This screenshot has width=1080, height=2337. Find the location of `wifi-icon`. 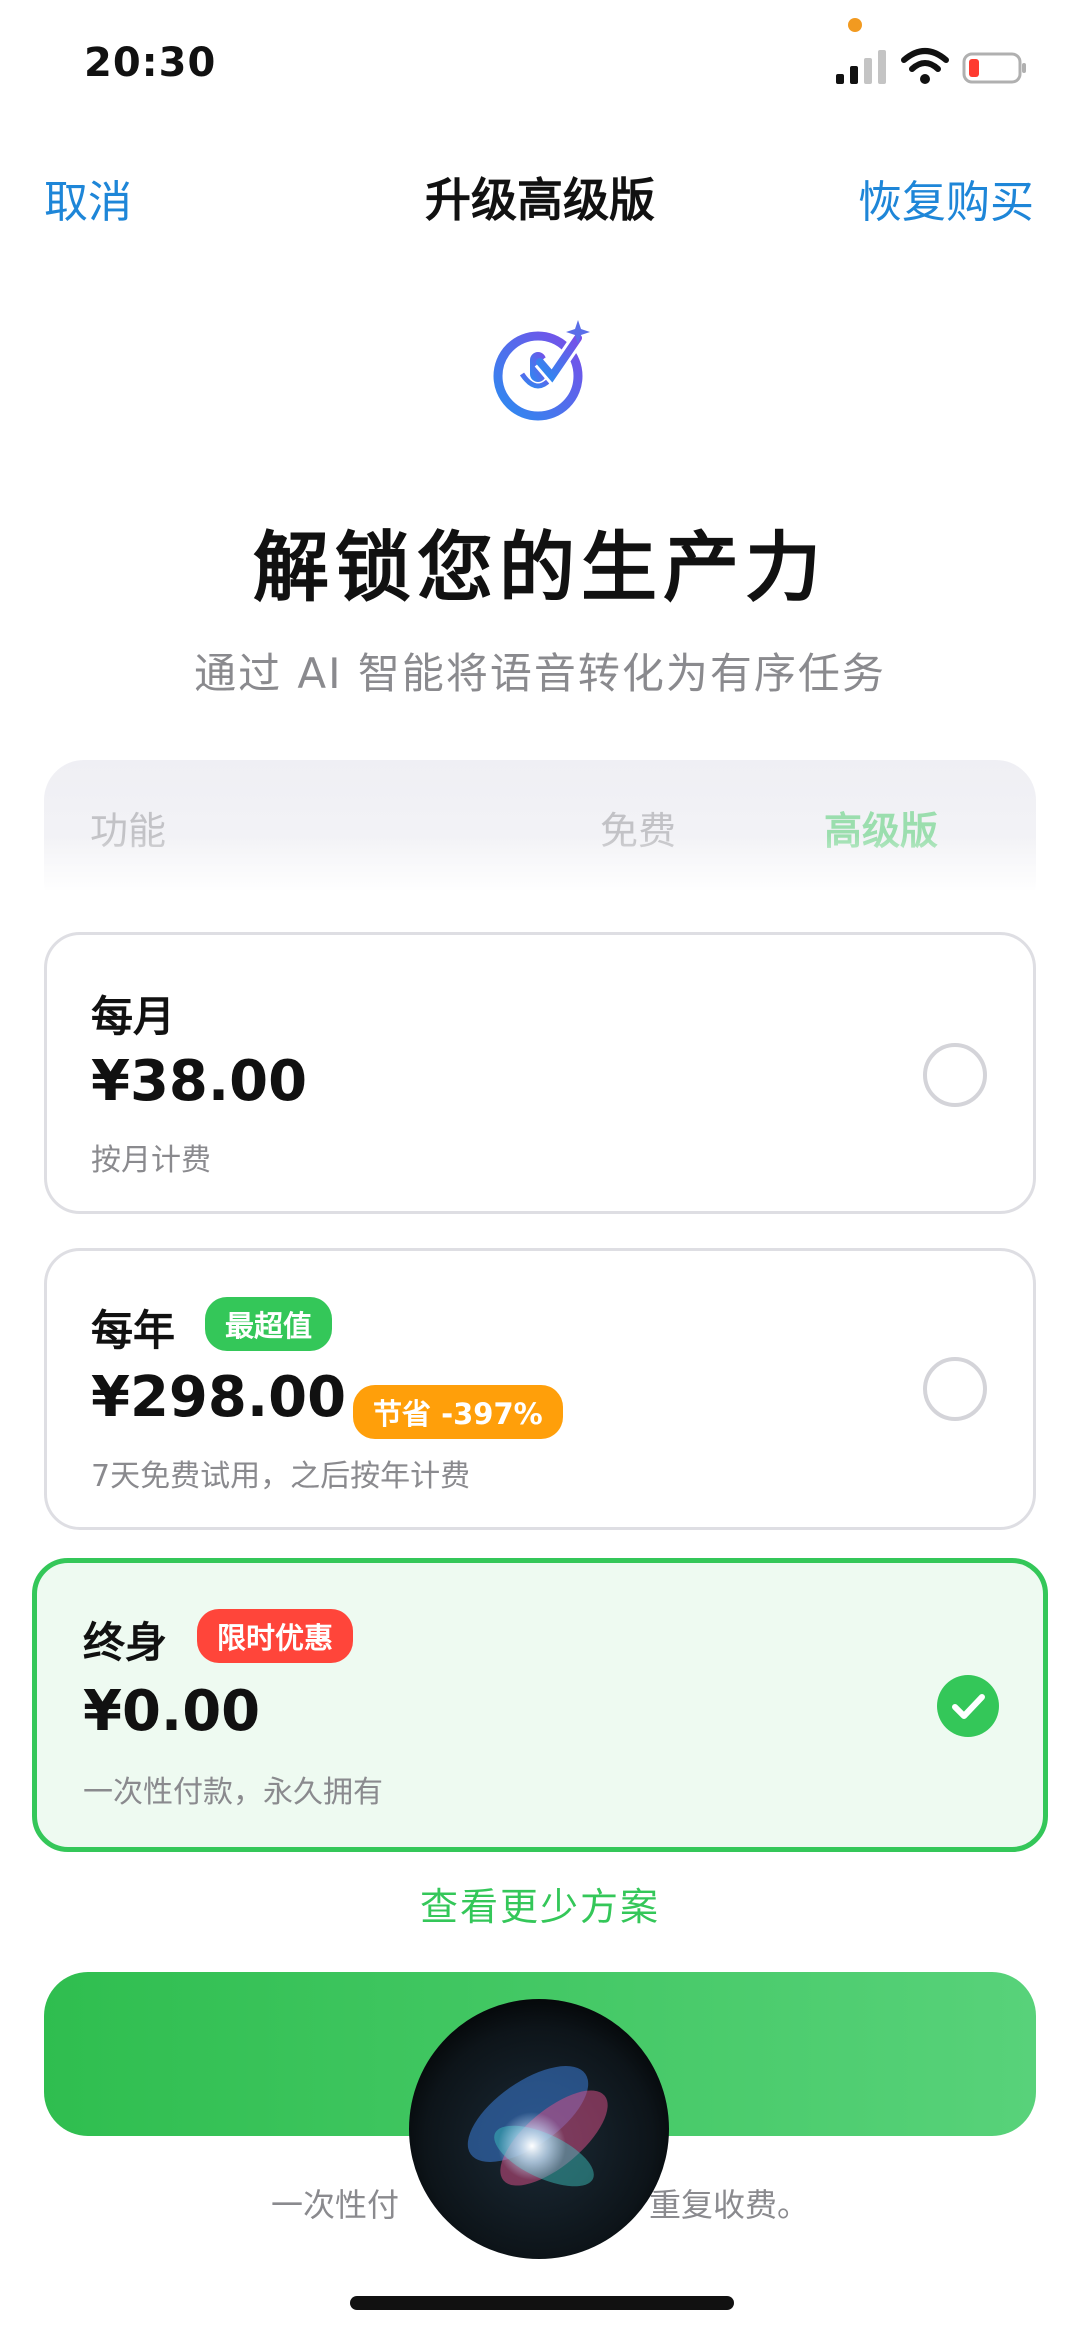

wifi-icon is located at coordinates (925, 66).